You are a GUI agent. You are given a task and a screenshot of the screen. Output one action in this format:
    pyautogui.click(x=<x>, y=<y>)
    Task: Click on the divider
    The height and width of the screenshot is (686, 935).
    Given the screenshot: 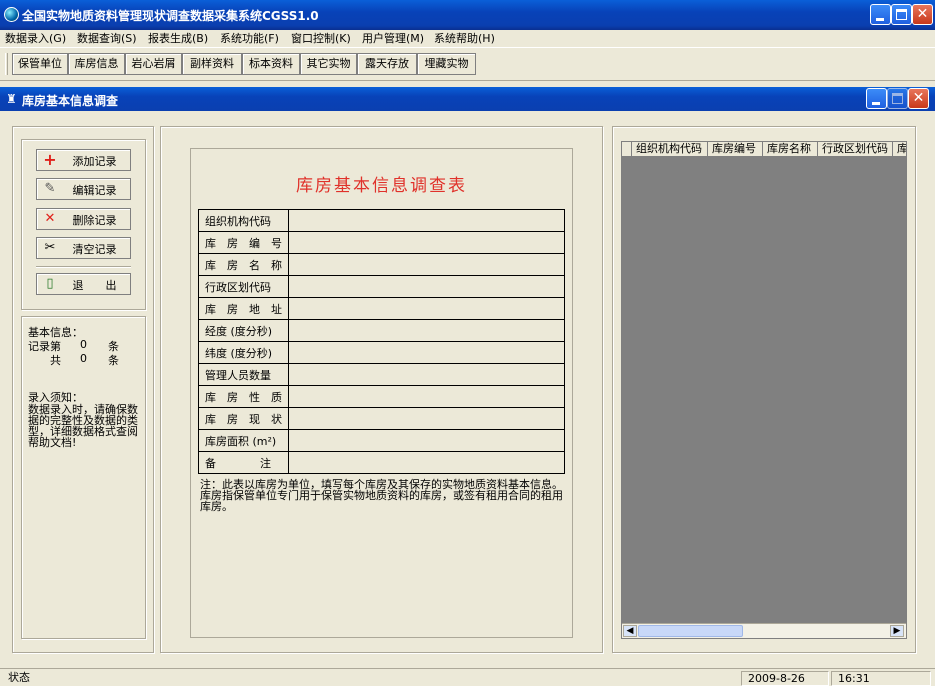 What is the action you would take?
    pyautogui.click(x=83, y=267)
    